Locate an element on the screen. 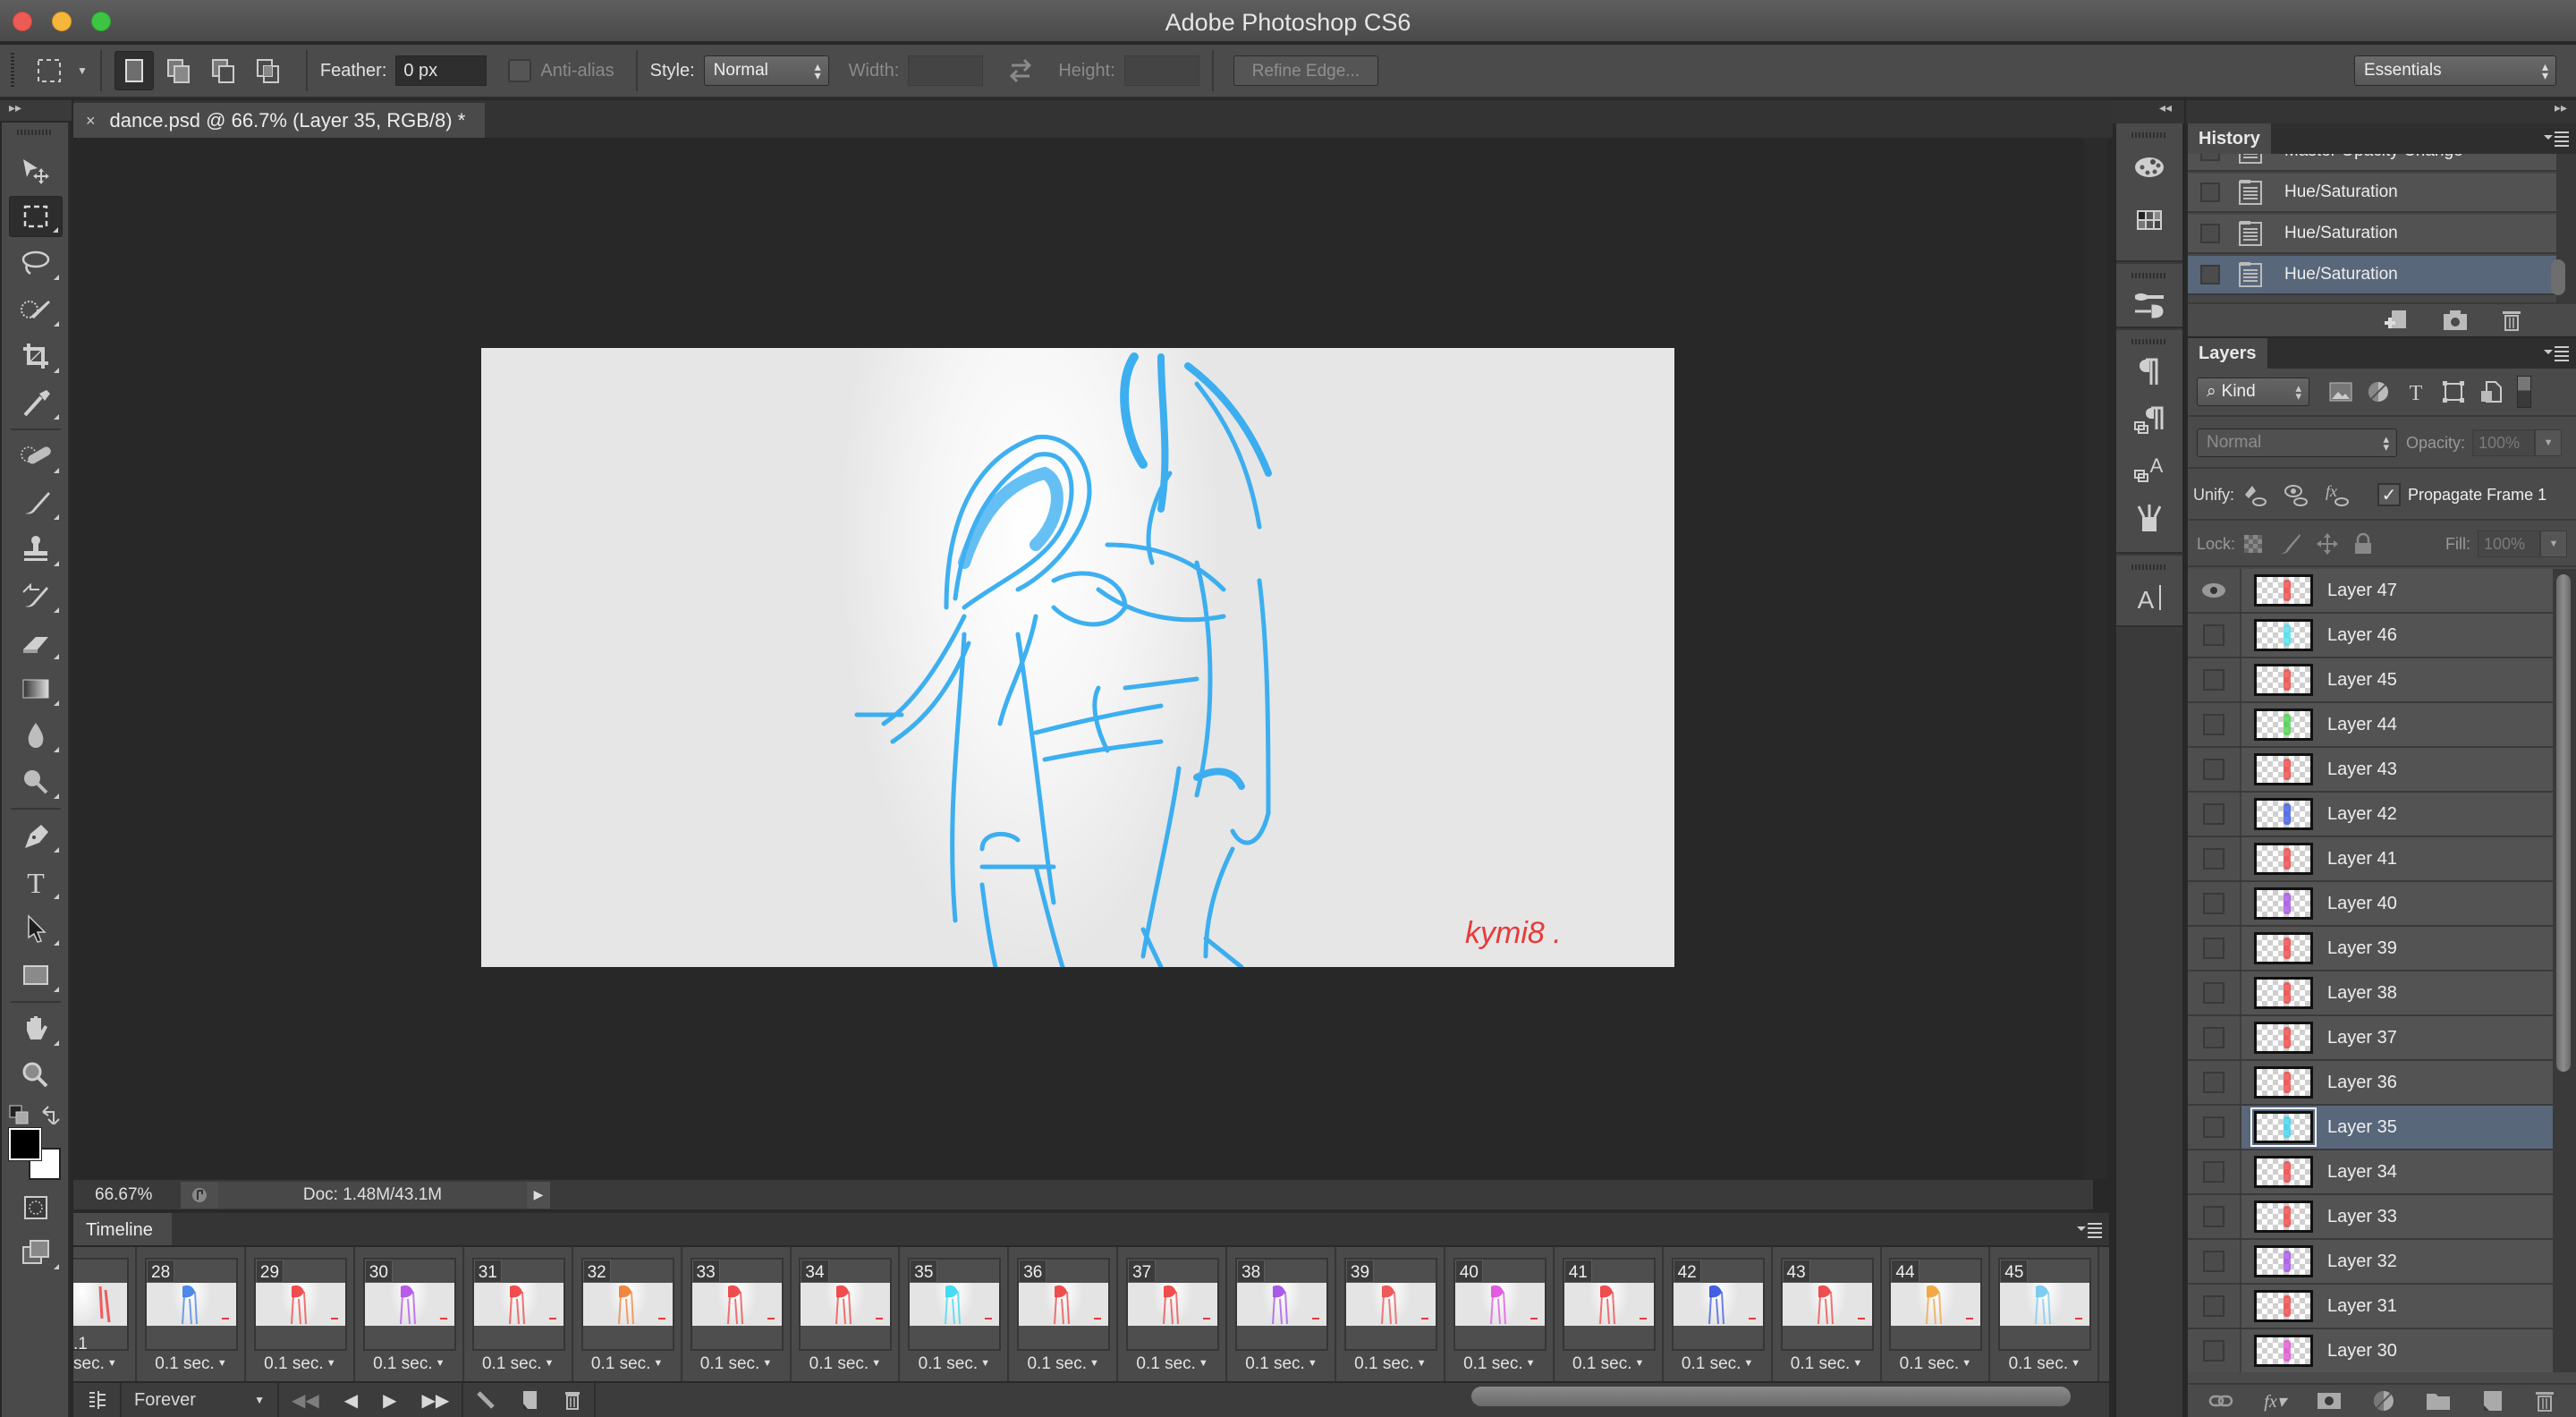 The width and height of the screenshot is (2576, 1417). layer-row: Layer 40 is located at coordinates (2370, 904).